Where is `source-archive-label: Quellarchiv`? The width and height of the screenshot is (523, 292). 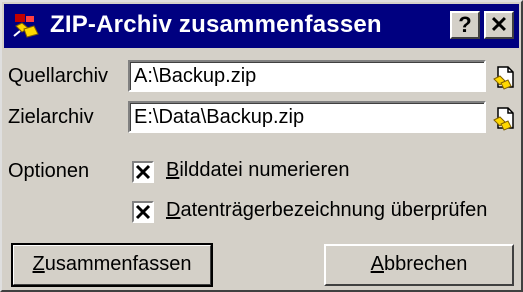 source-archive-label: Quellarchiv is located at coordinates (58, 76).